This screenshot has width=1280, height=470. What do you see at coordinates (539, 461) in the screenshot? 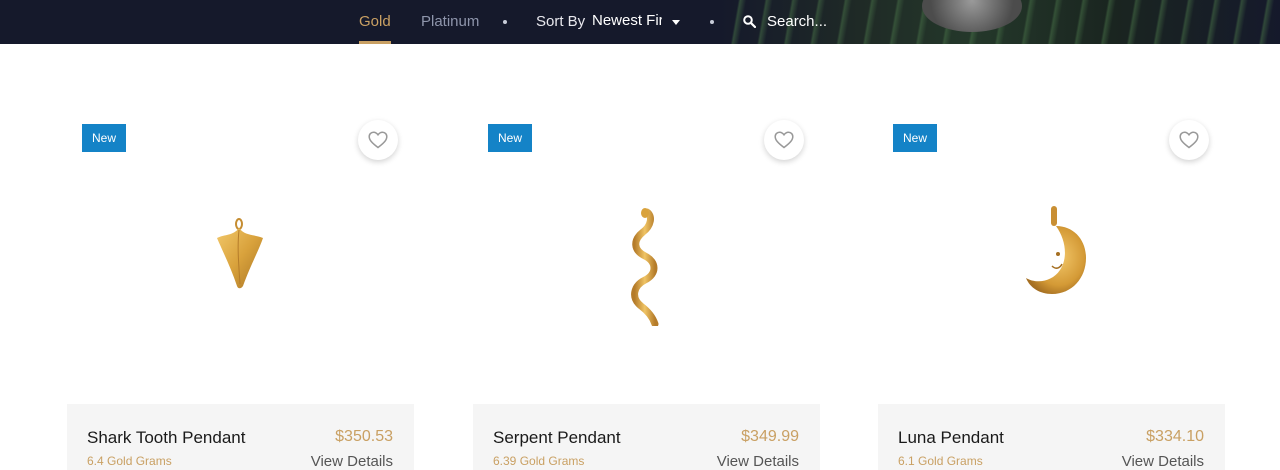
I see `product-weight: 6.39 Gold Grams` at bounding box center [539, 461].